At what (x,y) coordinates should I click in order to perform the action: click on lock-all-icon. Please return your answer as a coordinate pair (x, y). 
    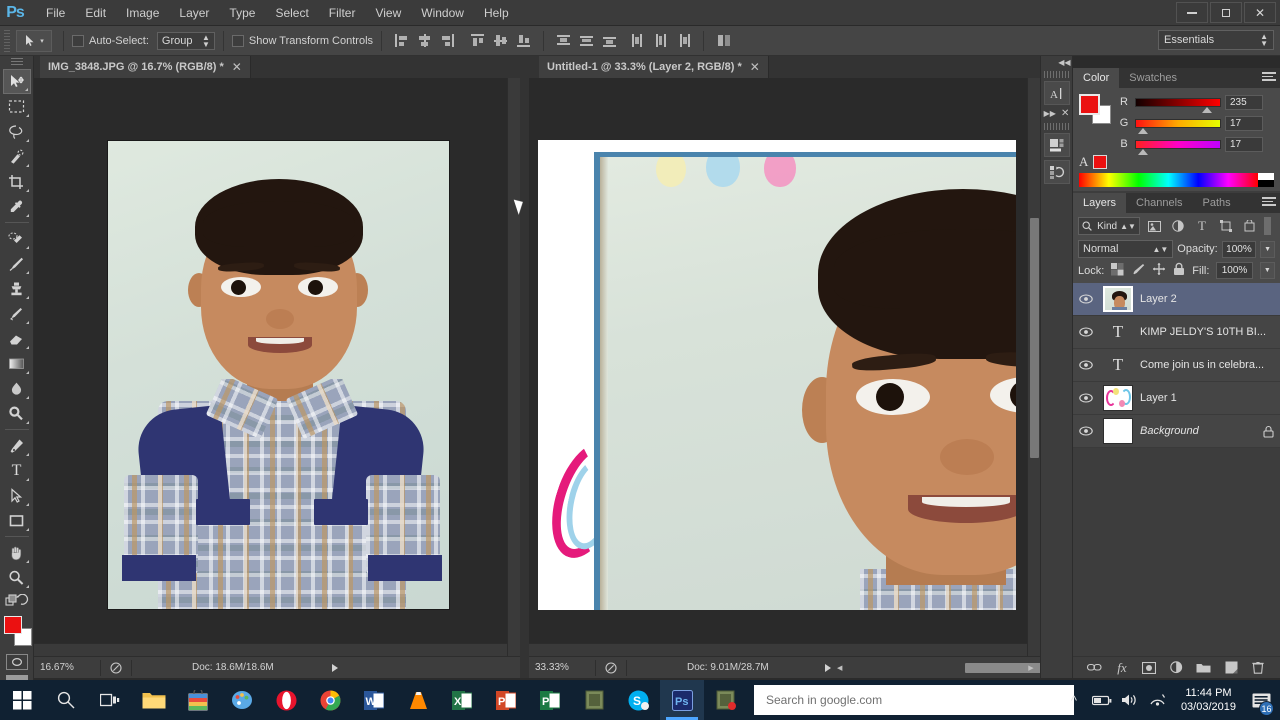
    Looking at the image, I should click on (1179, 270).